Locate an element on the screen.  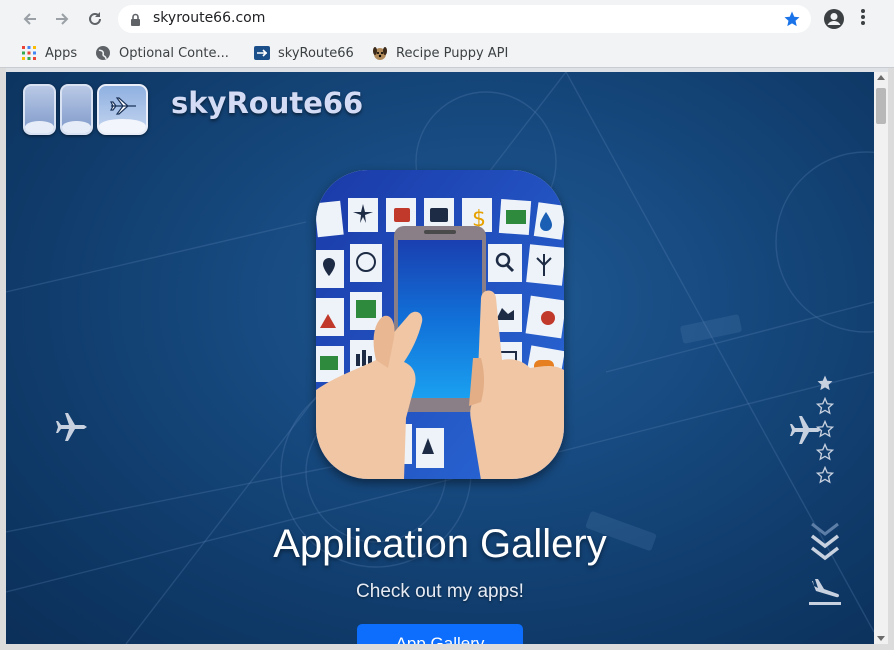
phone-with-app-icons-illustration: $ is located at coordinates (440, 324).